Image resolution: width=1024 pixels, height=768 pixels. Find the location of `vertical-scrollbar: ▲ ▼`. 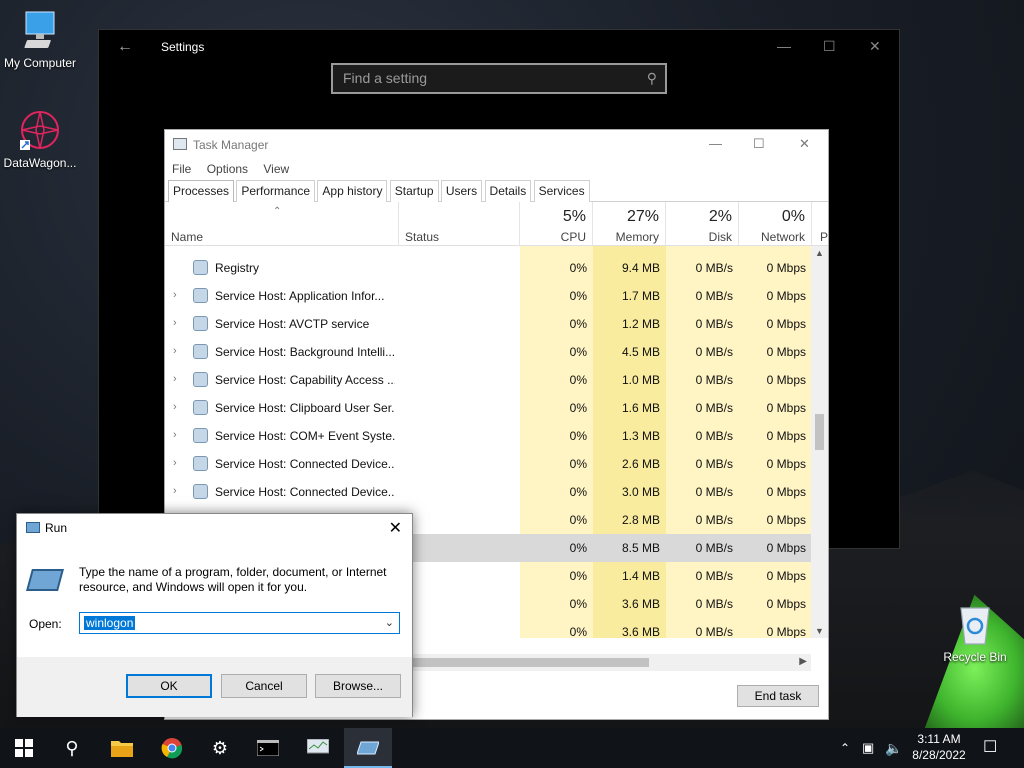

vertical-scrollbar: ▲ ▼ is located at coordinates (819, 442).